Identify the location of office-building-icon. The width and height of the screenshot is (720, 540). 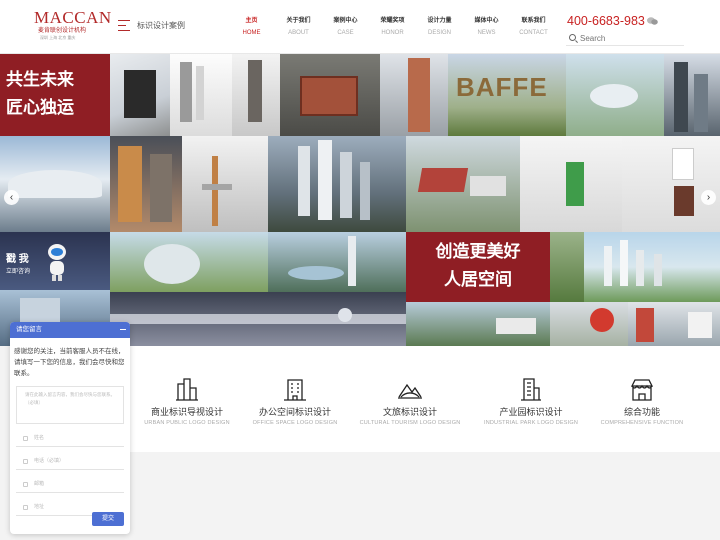
(295, 390).